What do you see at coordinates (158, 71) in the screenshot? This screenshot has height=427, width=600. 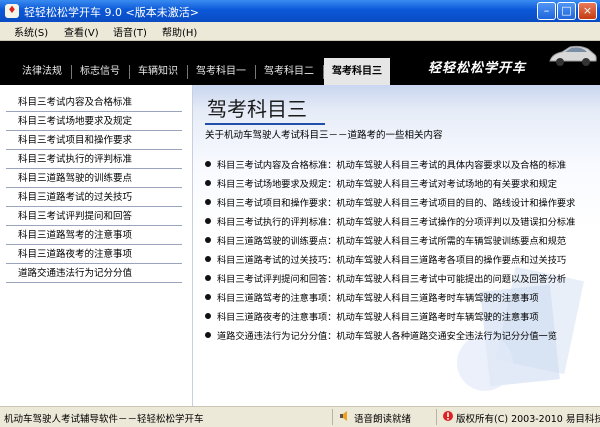 I see `tab-vehicle: 车辆知识` at bounding box center [158, 71].